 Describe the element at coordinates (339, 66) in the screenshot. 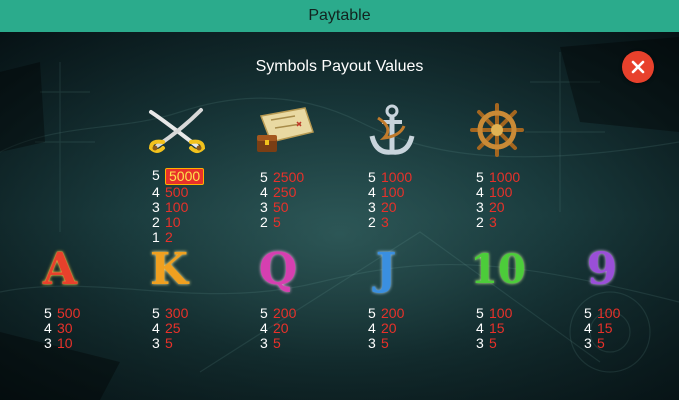

I see `paytable-subtitle: Symbols Payout Values` at that location.